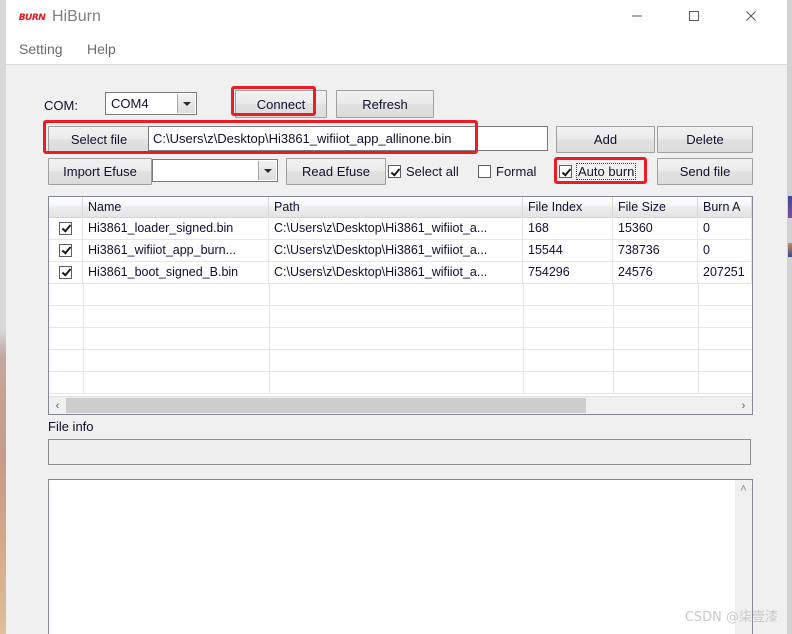 The height and width of the screenshot is (634, 792). What do you see at coordinates (396, 207) in the screenshot?
I see `column-header-path: Path` at bounding box center [396, 207].